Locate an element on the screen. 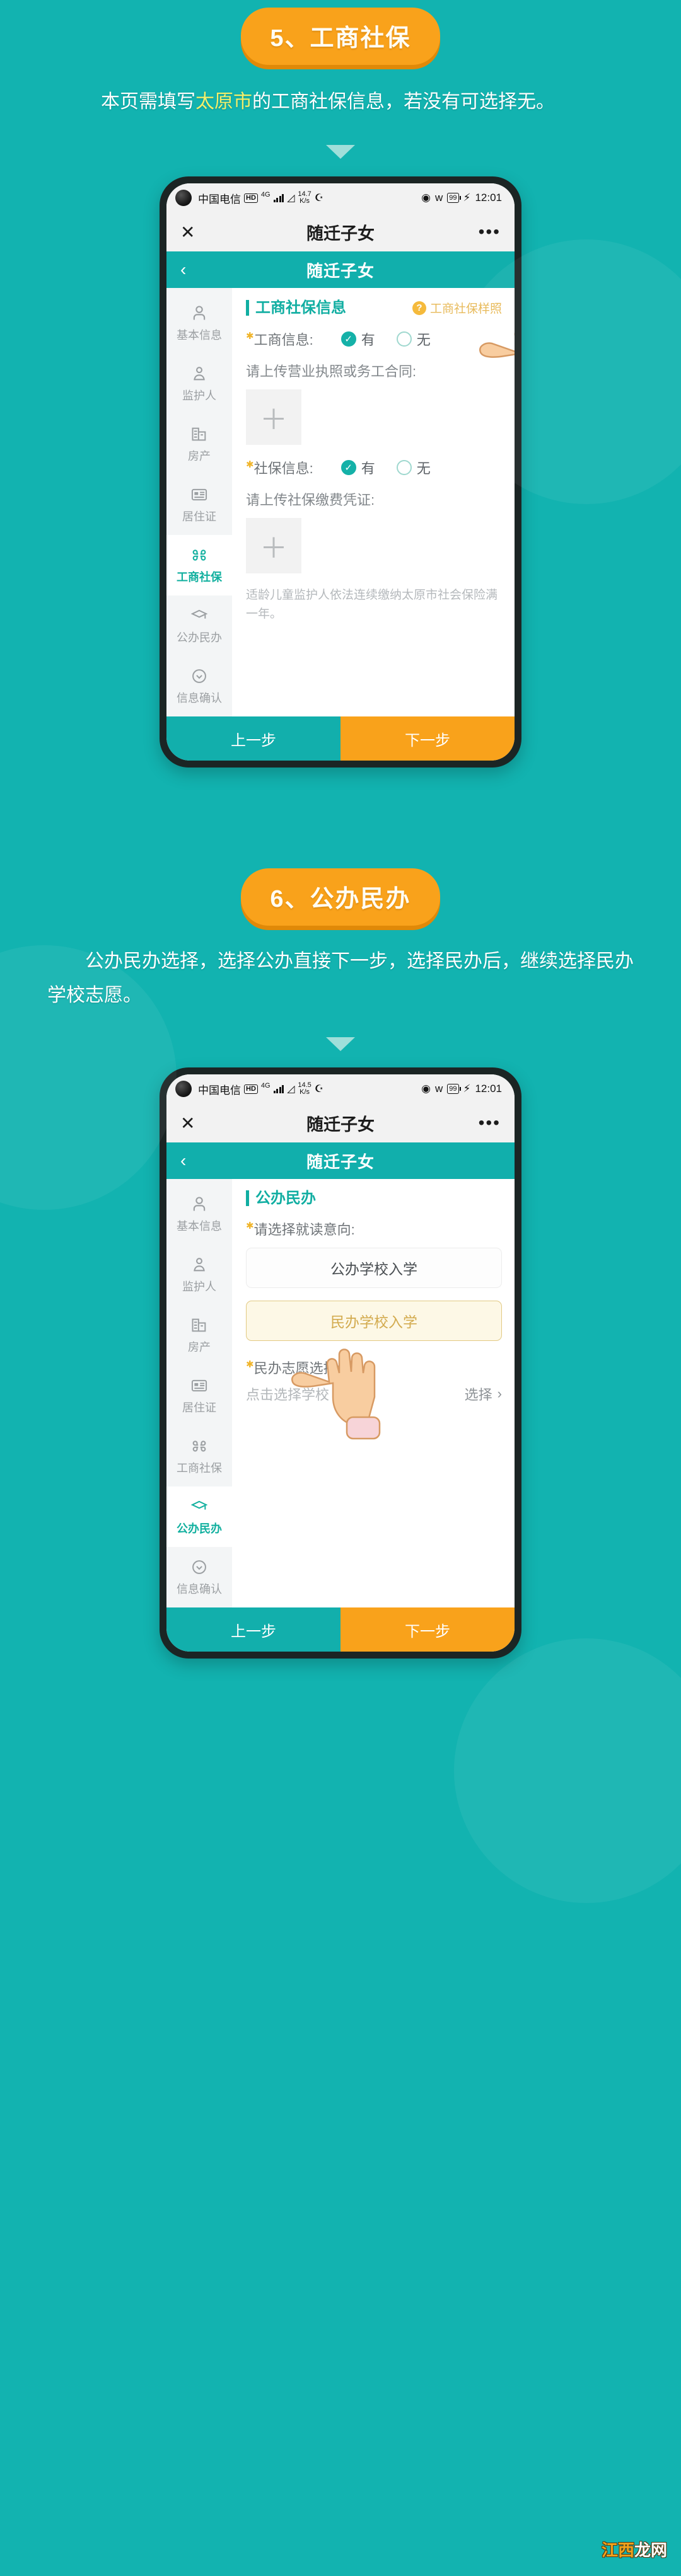 This screenshot has height=2576, width=681. sidebar-label: 公办民办 is located at coordinates (199, 1528).